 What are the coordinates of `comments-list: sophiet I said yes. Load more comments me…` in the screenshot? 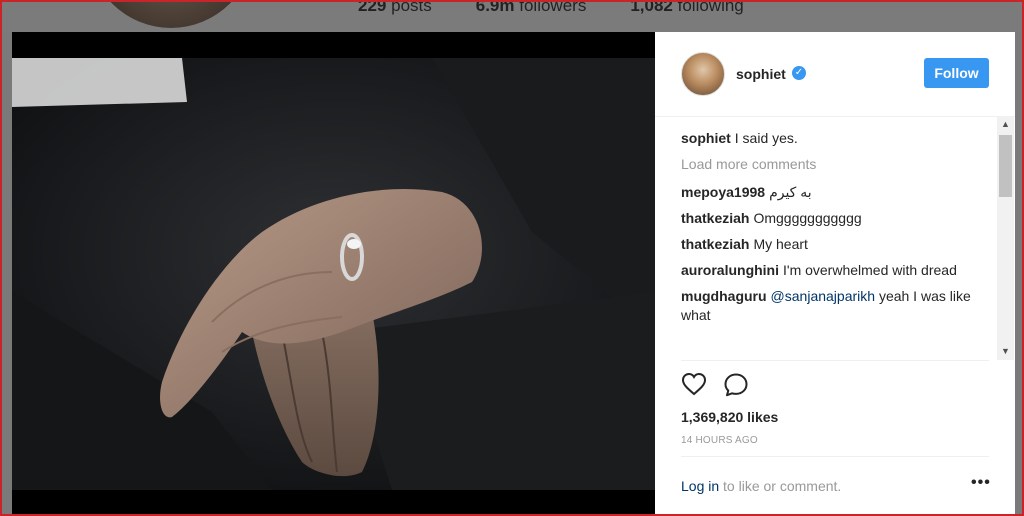 It's located at (838, 243).